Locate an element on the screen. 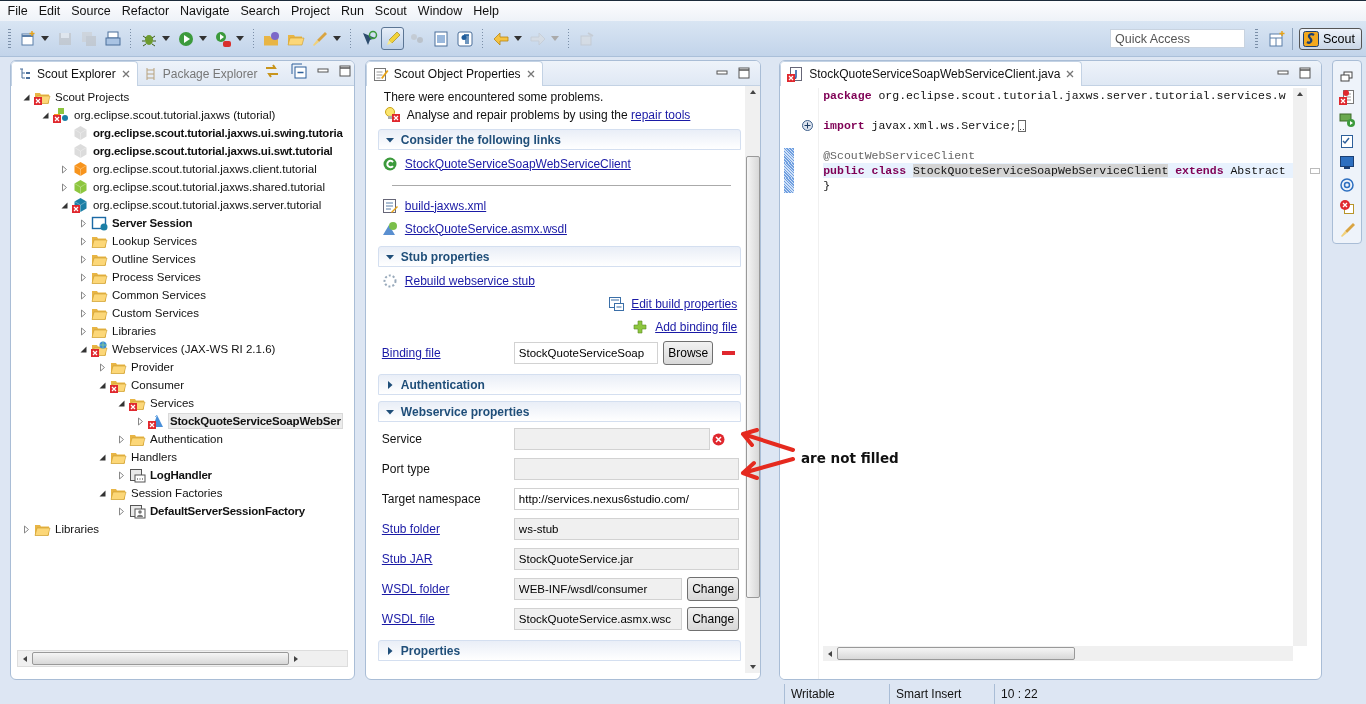 This screenshot has height=704, width=1366. menu-item: Help is located at coordinates (486, 11).